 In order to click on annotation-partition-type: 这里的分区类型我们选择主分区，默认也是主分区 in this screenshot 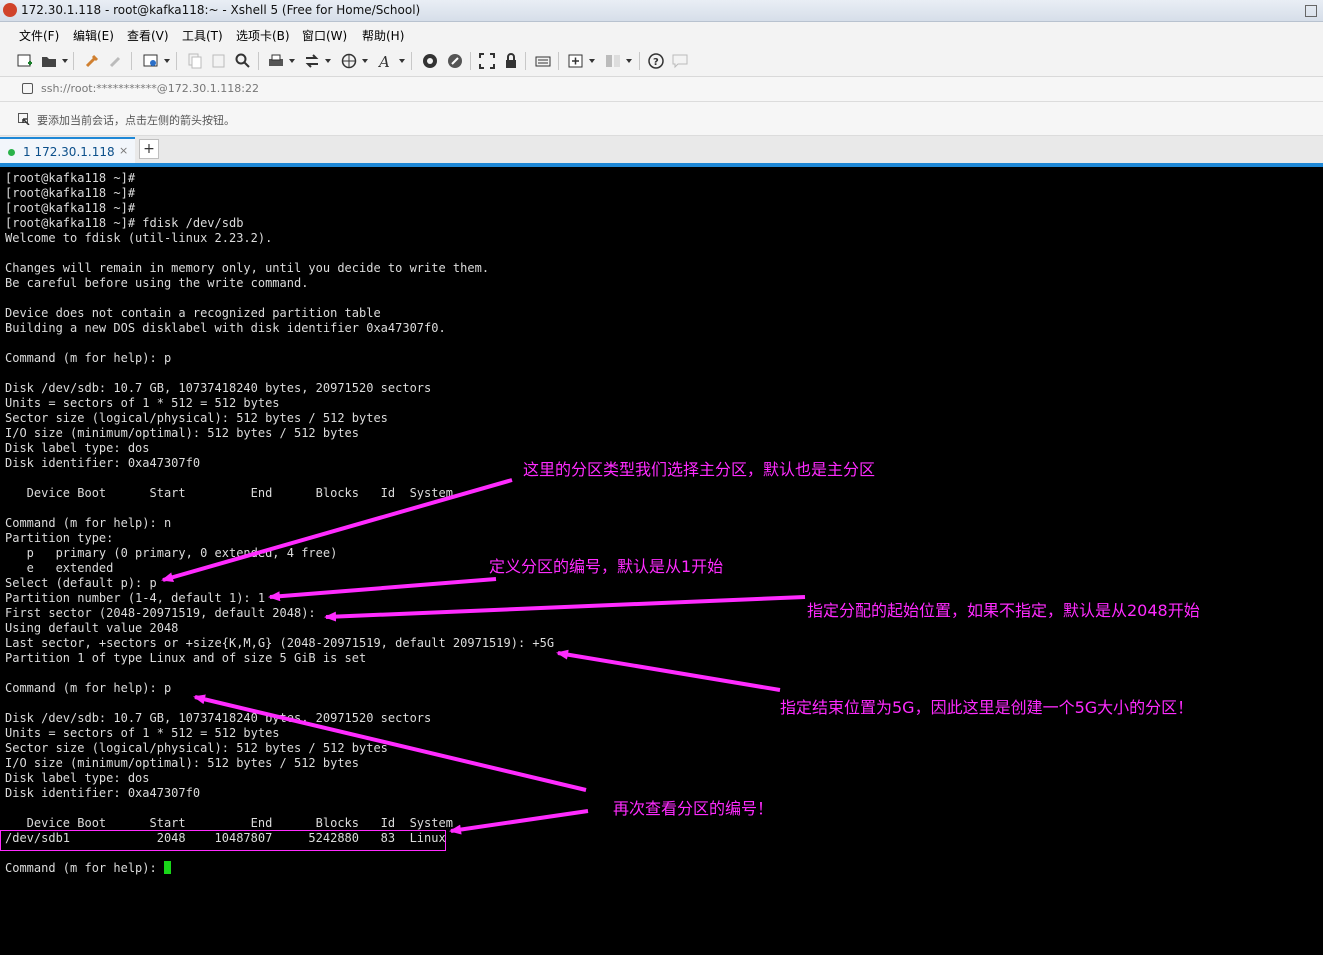, I will do `click(699, 469)`.